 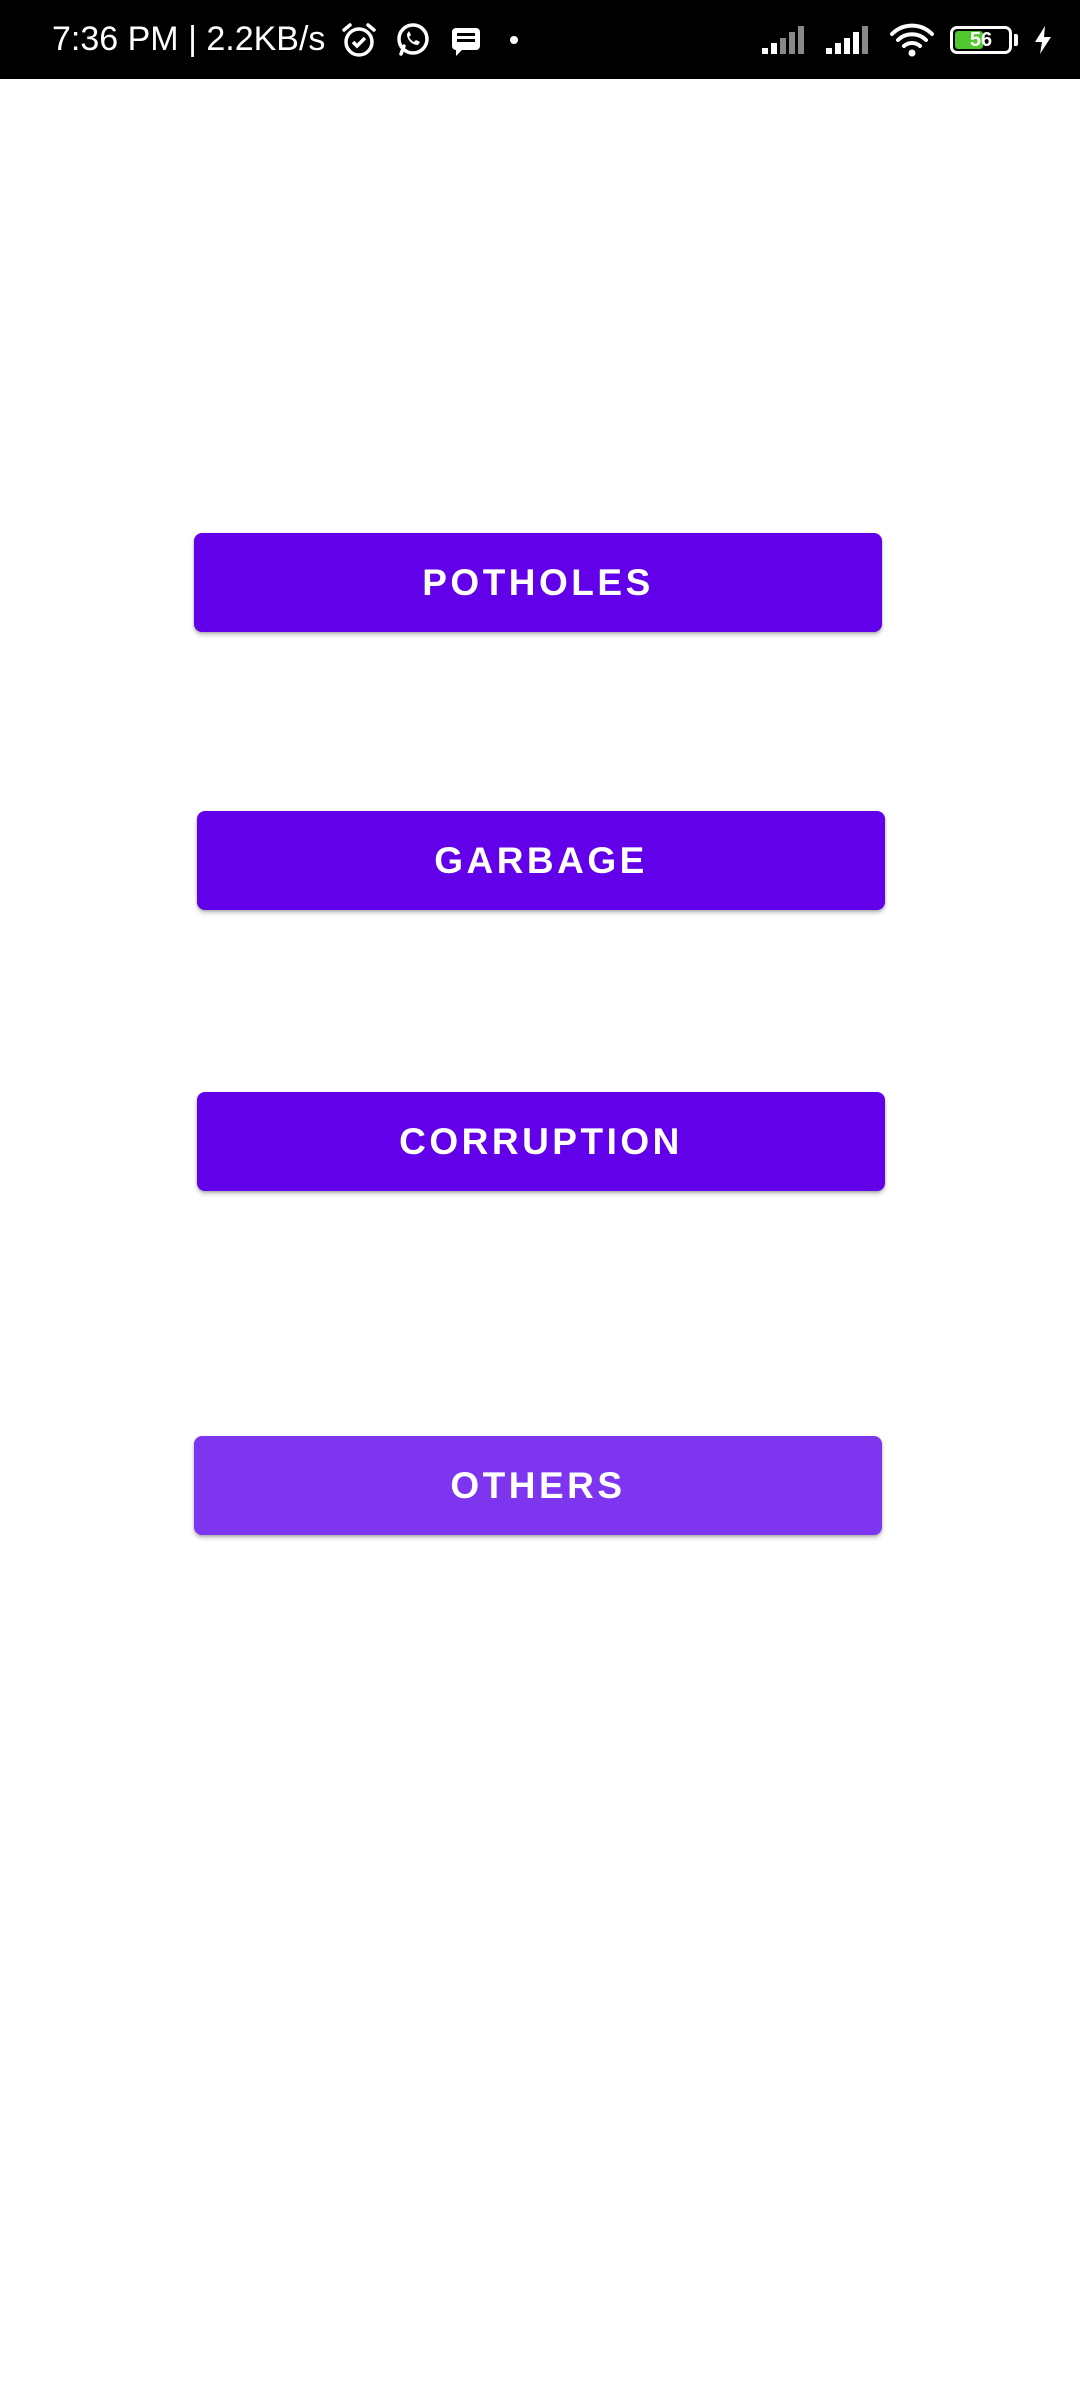 I want to click on whatsapp-icon, so click(x=413, y=39).